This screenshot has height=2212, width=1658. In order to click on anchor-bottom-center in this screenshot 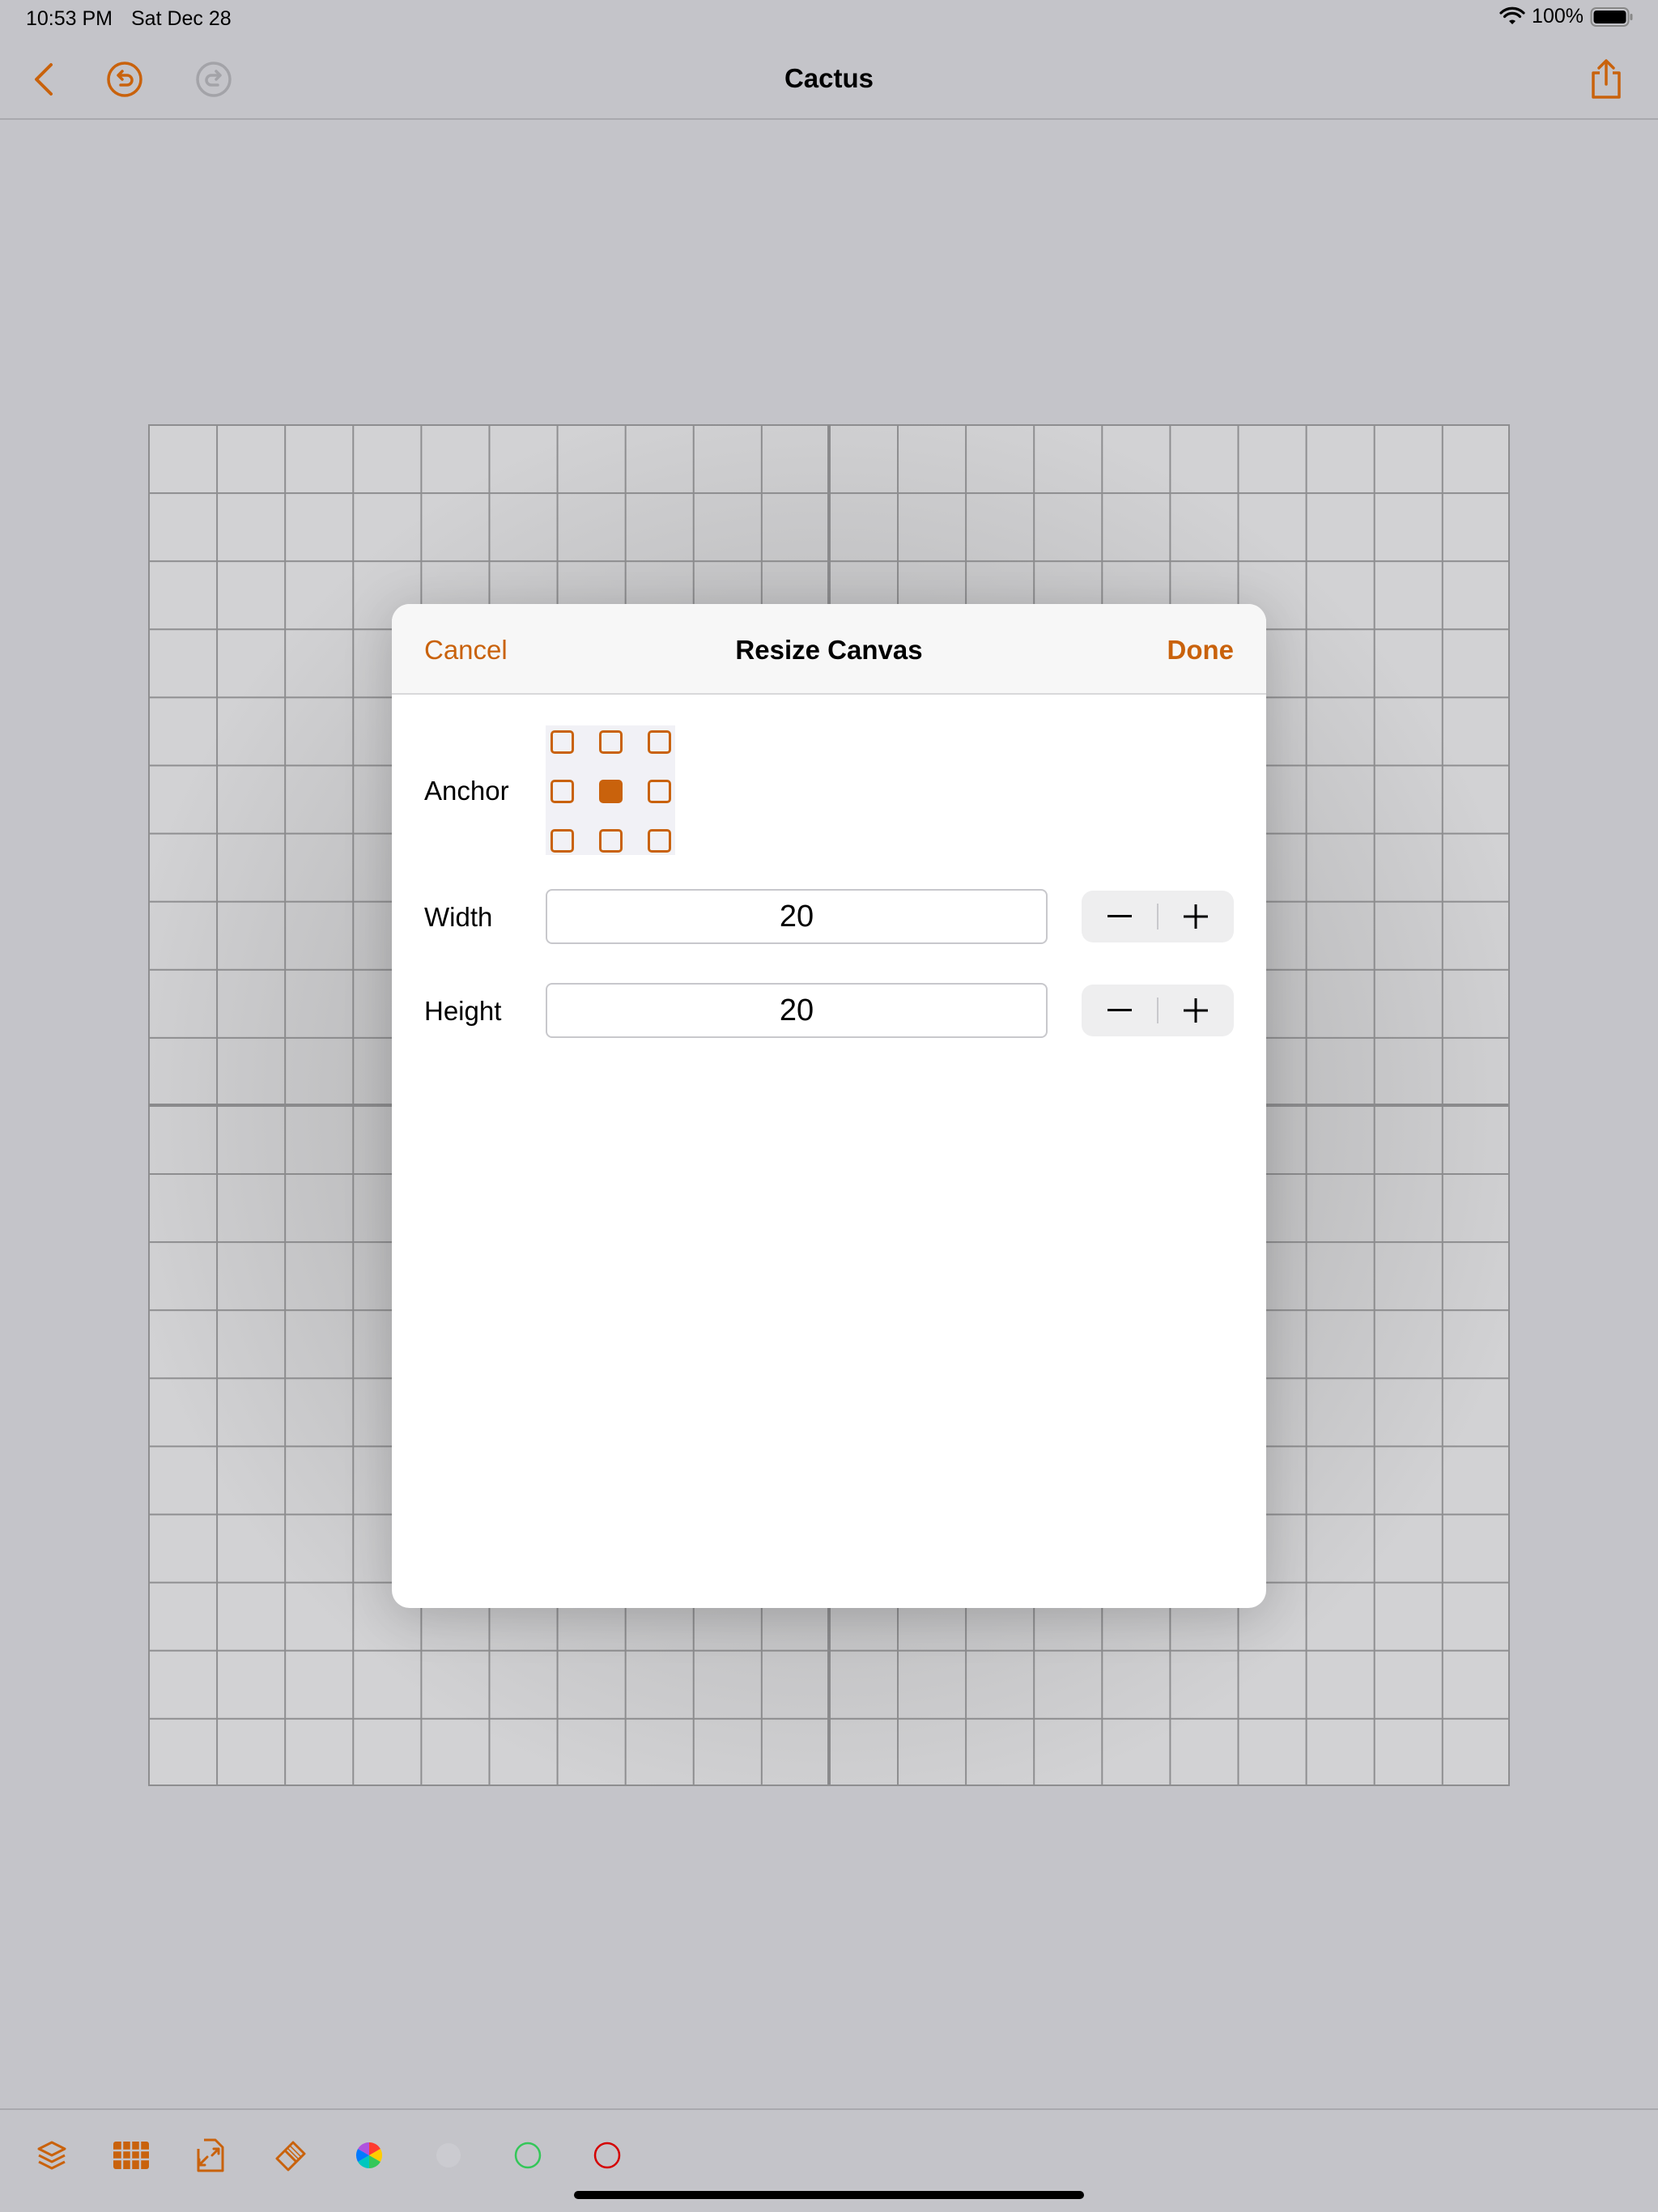, I will do `click(611, 841)`.